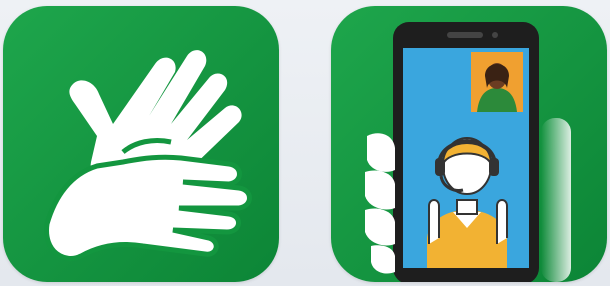 The height and width of the screenshot is (286, 610). Describe the element at coordinates (467, 207) in the screenshot. I see `operator-neck` at that location.